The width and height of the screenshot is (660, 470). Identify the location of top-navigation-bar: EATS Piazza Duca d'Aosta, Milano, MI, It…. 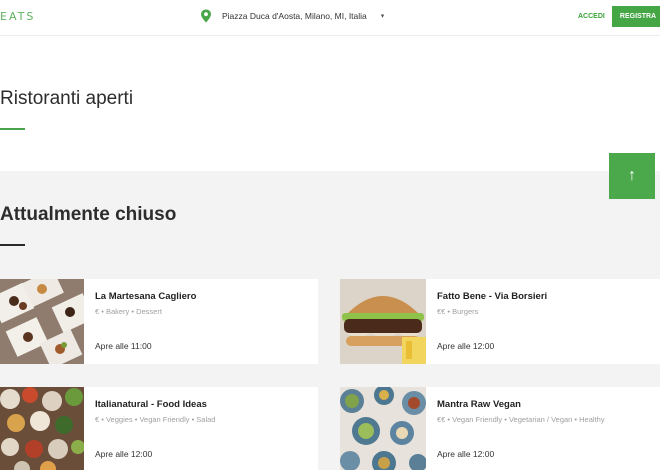
(330, 18).